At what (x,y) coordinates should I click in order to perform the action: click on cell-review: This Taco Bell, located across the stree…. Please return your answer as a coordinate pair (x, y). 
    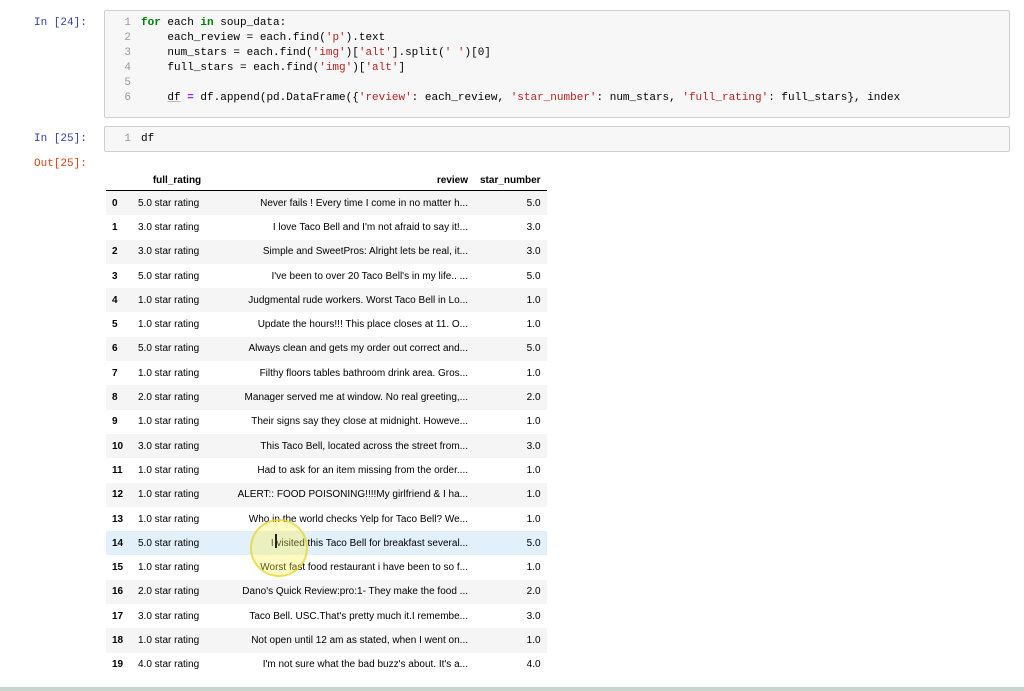
    Looking at the image, I should click on (364, 446).